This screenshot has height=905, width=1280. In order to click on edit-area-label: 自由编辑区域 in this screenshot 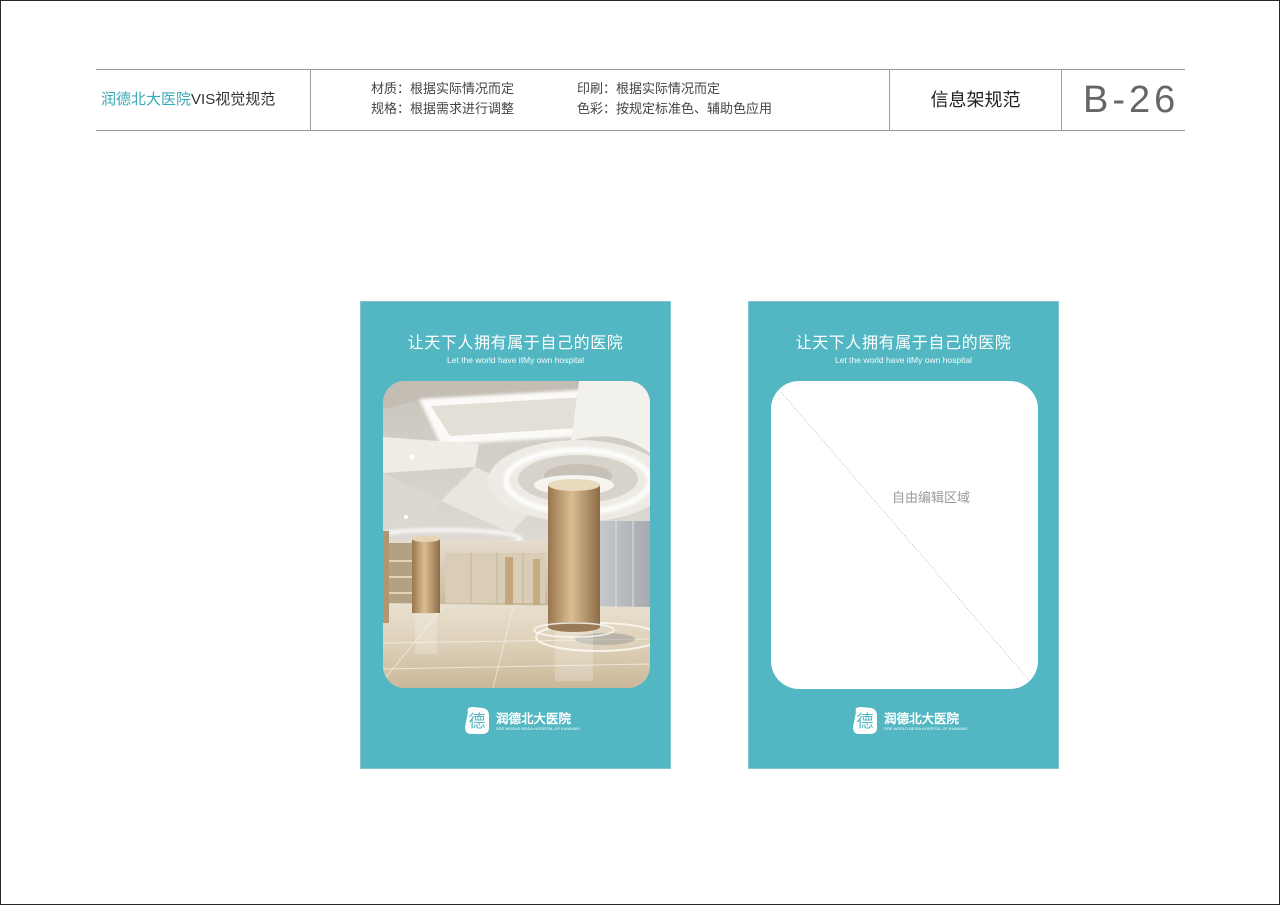, I will do `click(931, 497)`.